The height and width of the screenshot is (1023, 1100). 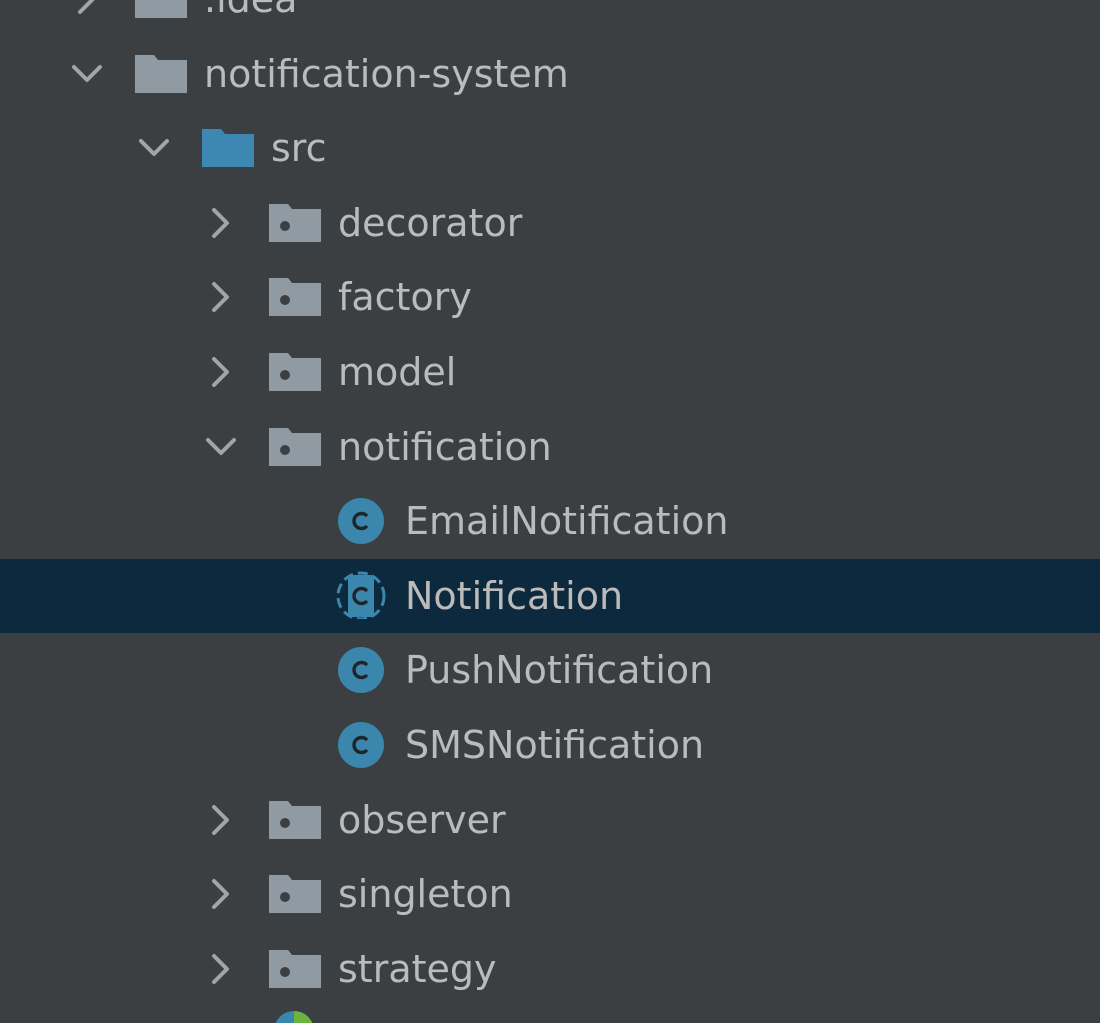 I want to click on tree-item-label: Notification, so click(x=514, y=596).